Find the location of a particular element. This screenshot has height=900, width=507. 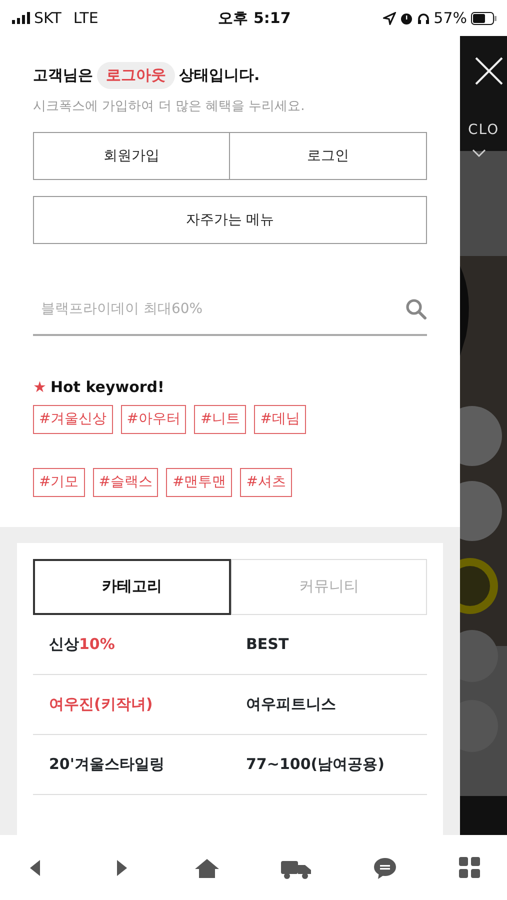

login-status-badge: 로그아웃 is located at coordinates (136, 75).